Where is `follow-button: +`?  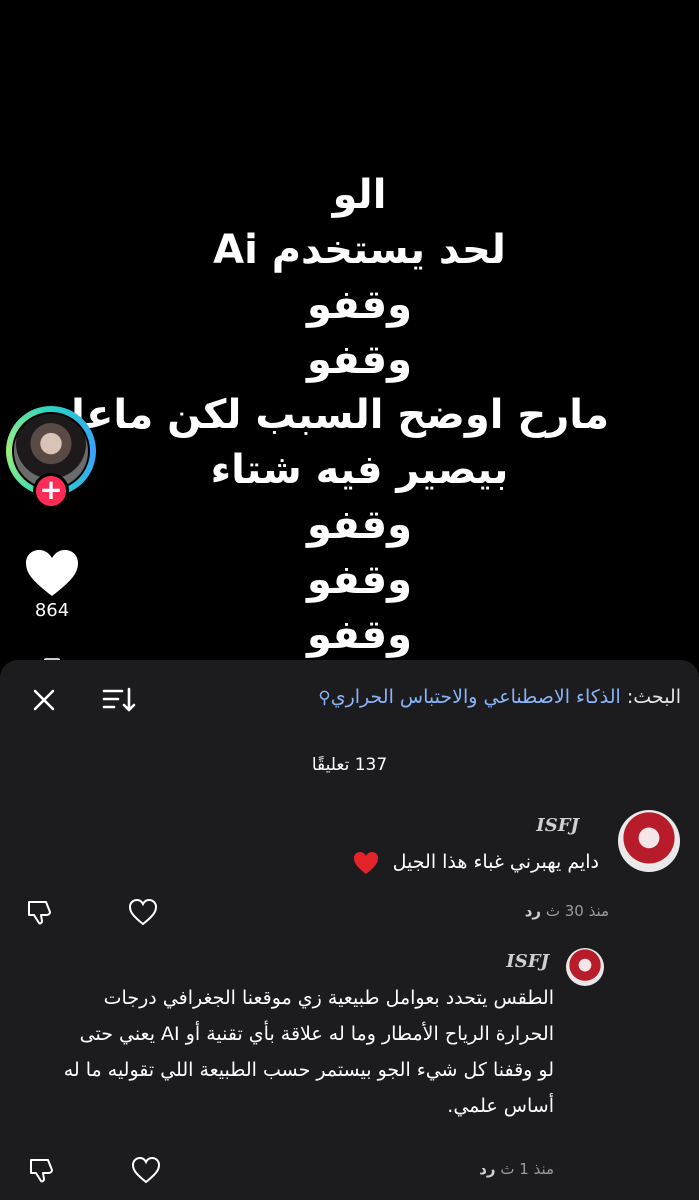 follow-button: + is located at coordinates (51, 491).